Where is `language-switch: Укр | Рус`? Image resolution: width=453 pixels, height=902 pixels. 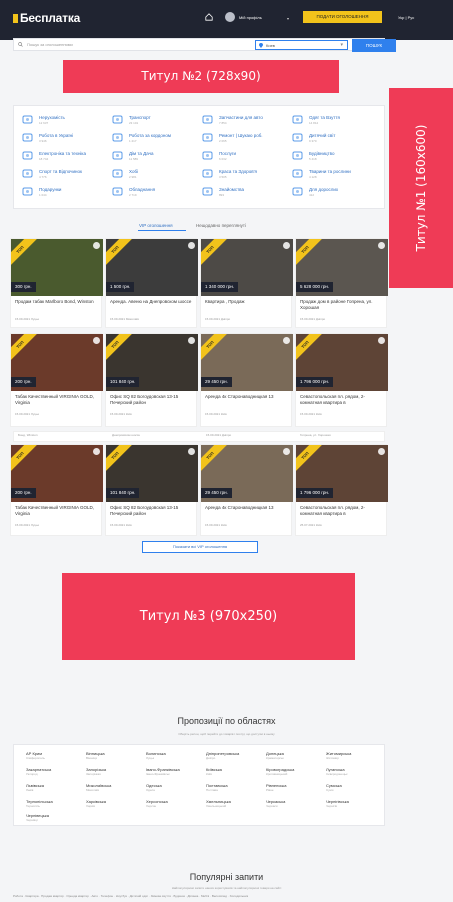 language-switch: Укр | Рус is located at coordinates (406, 17).